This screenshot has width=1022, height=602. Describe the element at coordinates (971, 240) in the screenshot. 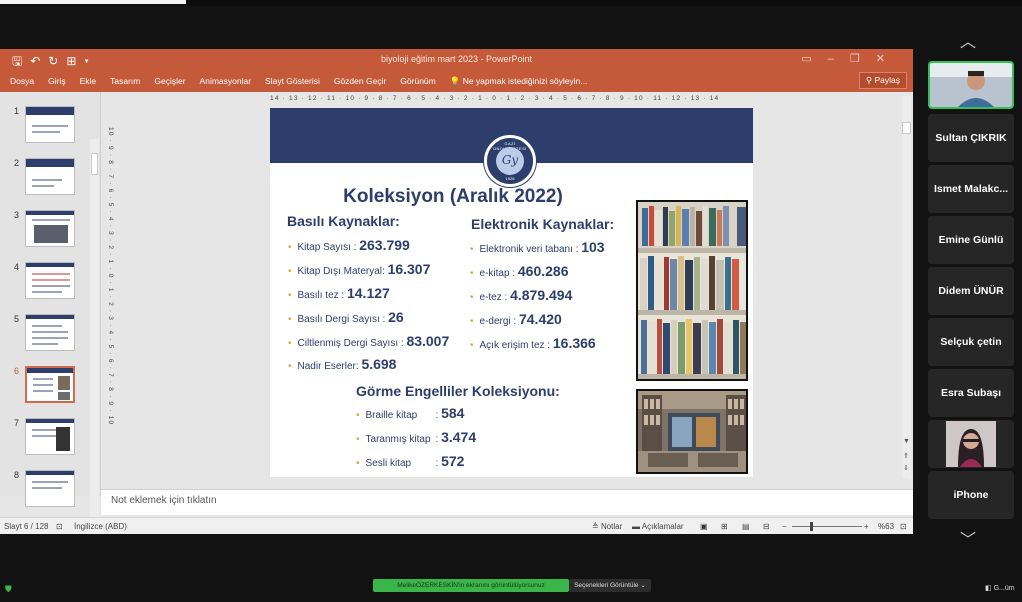

I see `participant-tile: Emine Günlü` at that location.